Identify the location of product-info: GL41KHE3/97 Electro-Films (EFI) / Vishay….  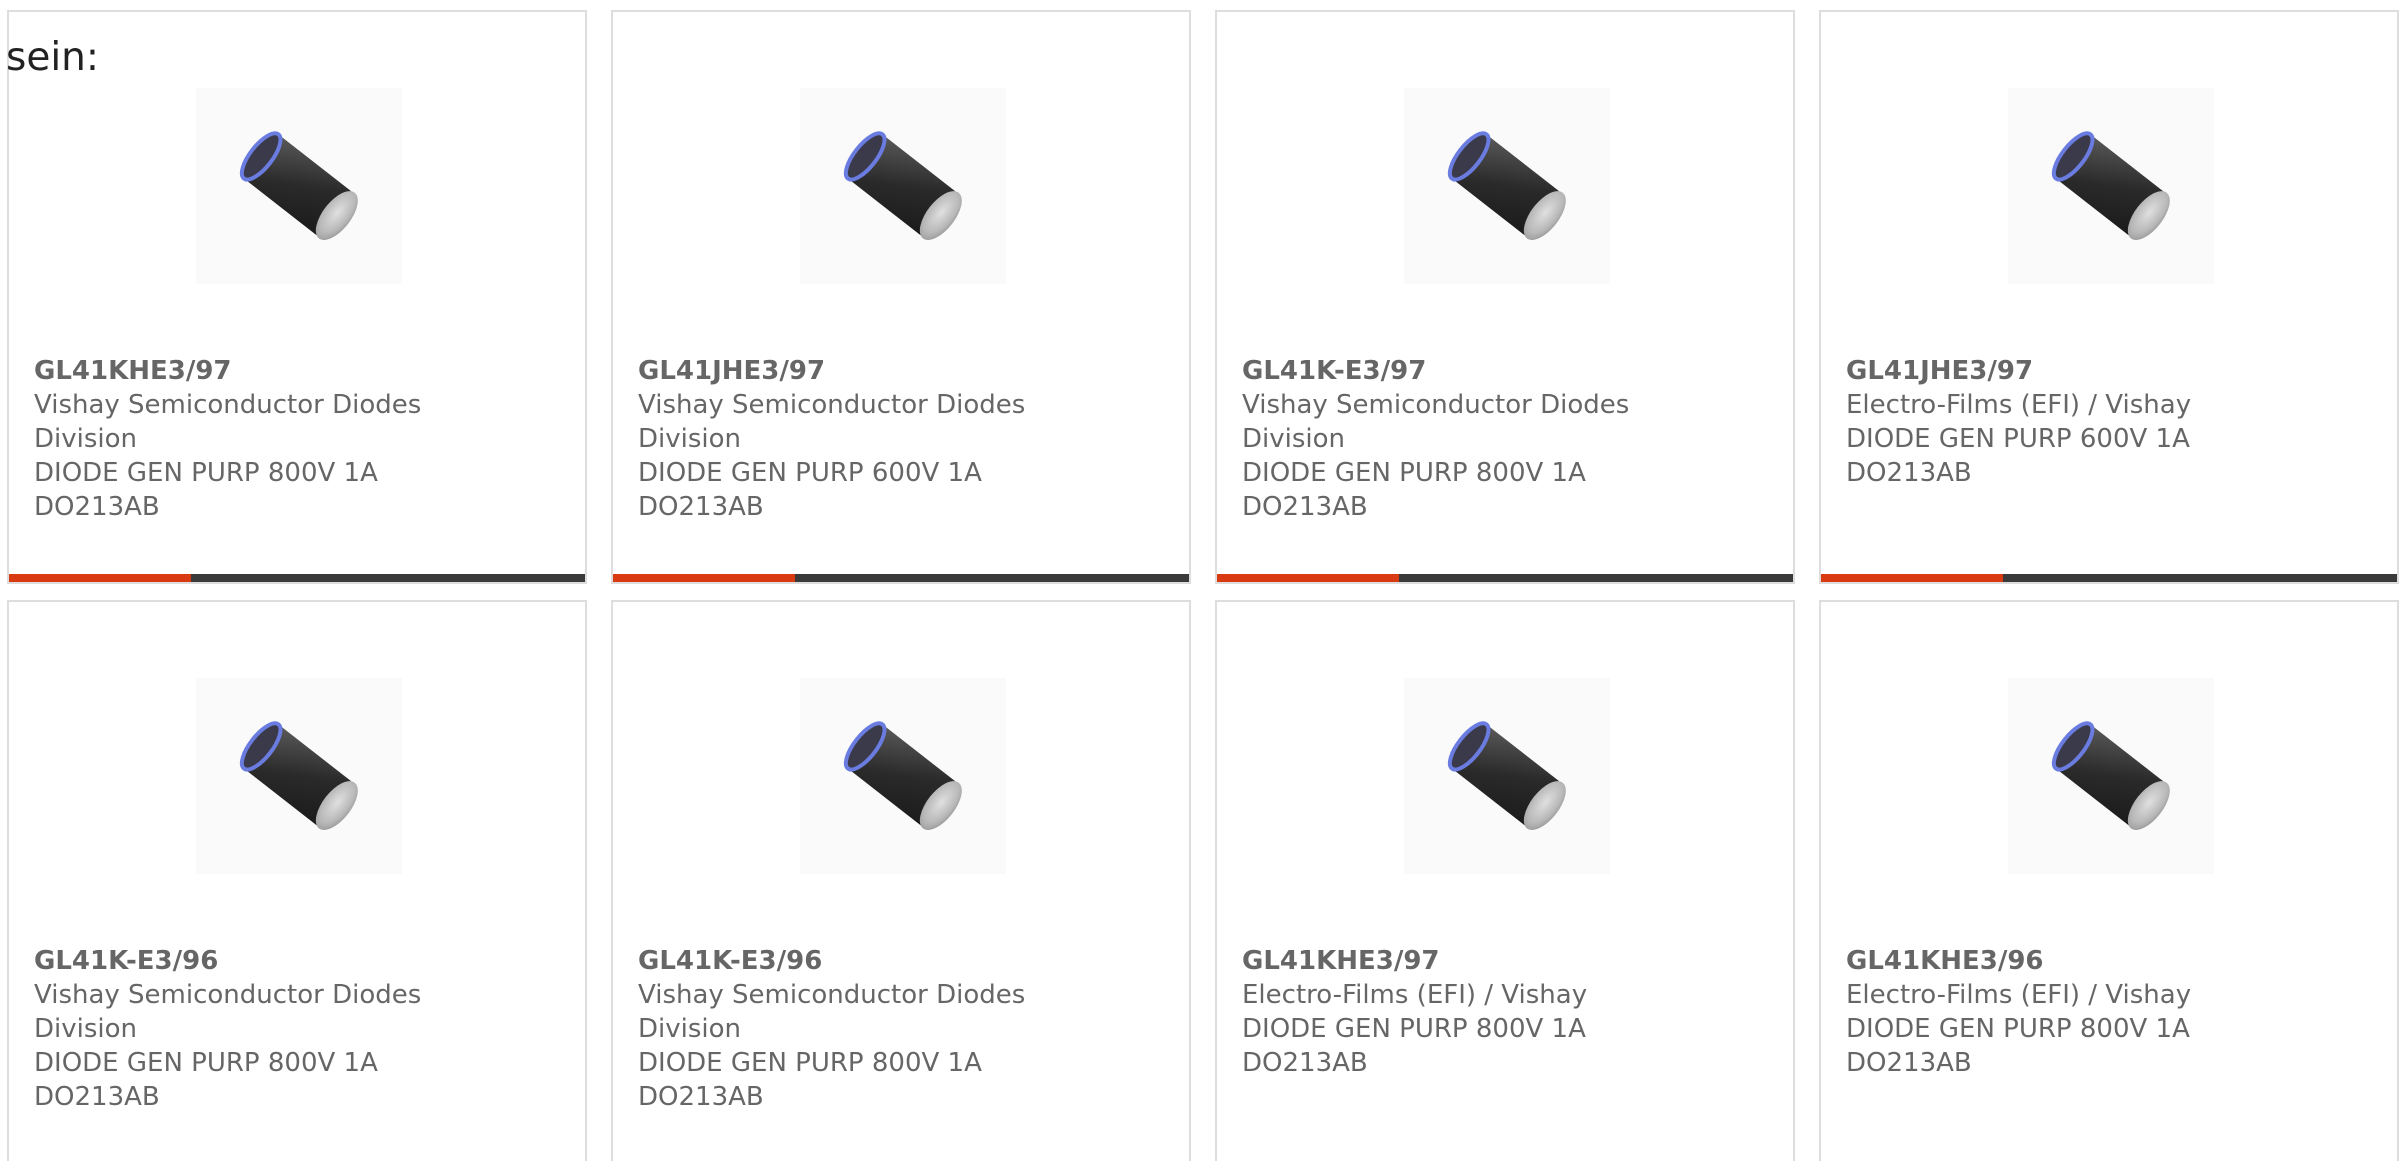
(1452, 1012).